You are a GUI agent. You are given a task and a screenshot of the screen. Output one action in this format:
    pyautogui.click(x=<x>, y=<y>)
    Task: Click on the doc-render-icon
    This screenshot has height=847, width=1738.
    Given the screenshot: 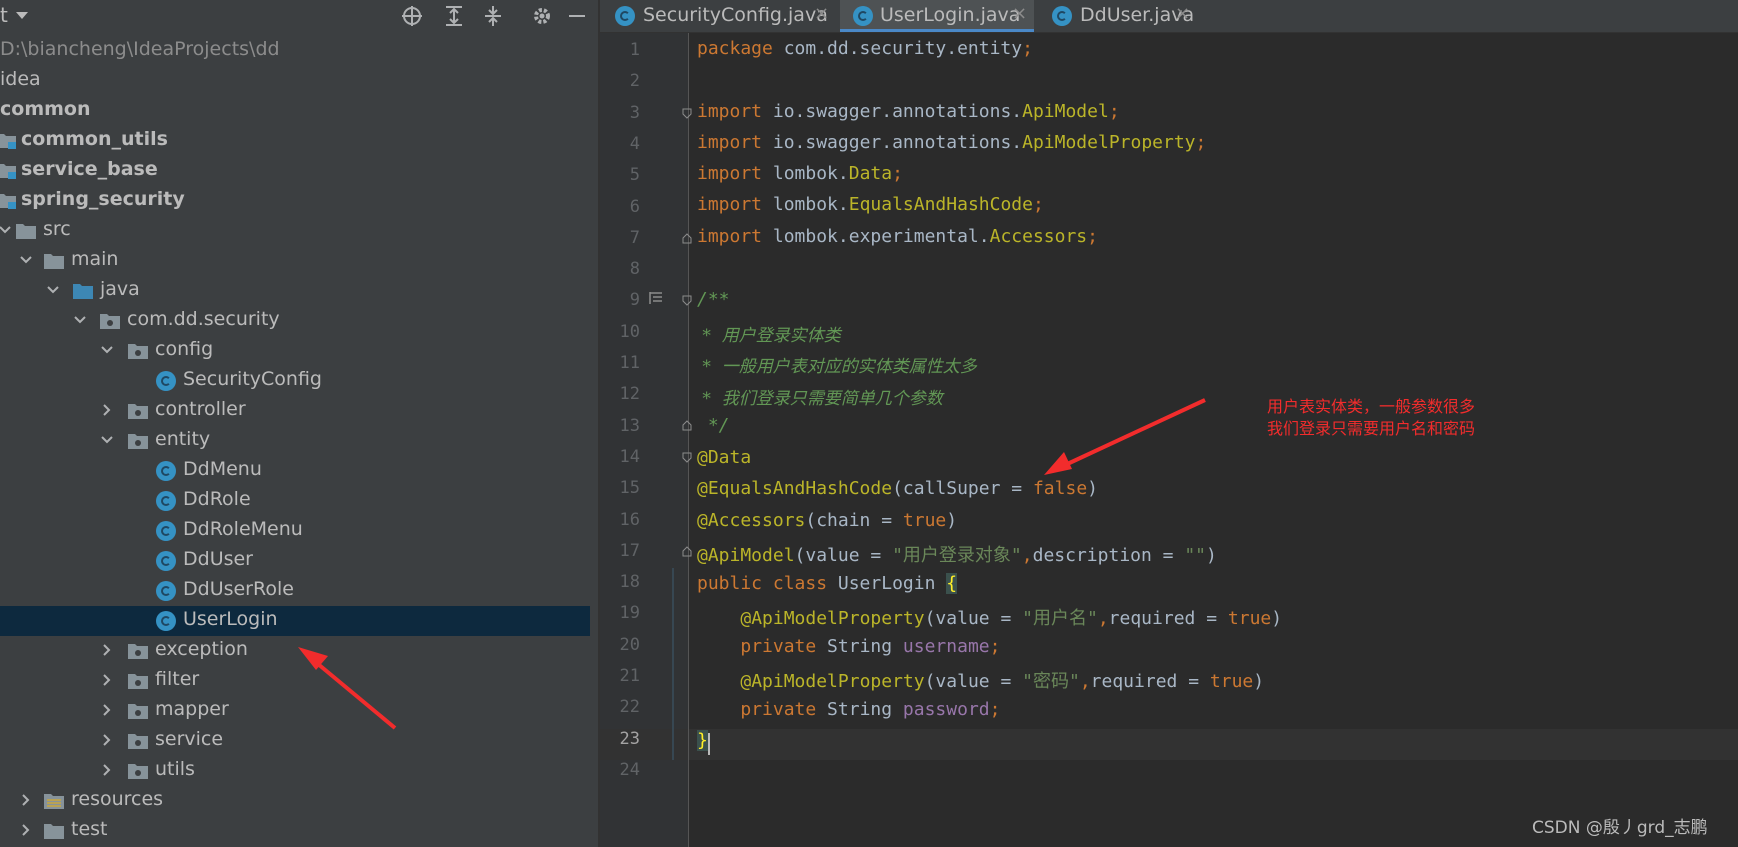 What is the action you would take?
    pyautogui.click(x=656, y=298)
    